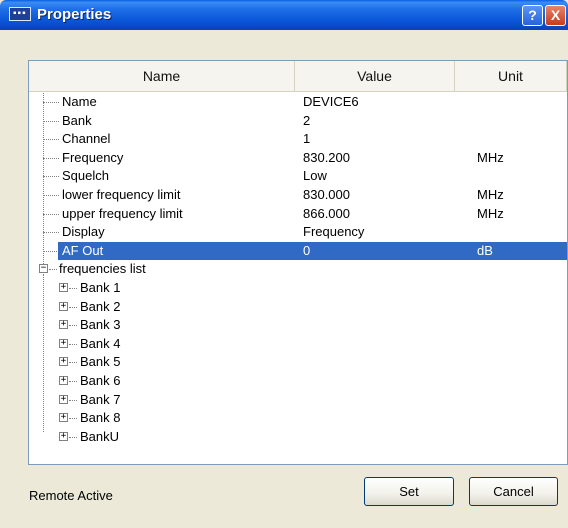  I want to click on property-value: 2, so click(307, 120).